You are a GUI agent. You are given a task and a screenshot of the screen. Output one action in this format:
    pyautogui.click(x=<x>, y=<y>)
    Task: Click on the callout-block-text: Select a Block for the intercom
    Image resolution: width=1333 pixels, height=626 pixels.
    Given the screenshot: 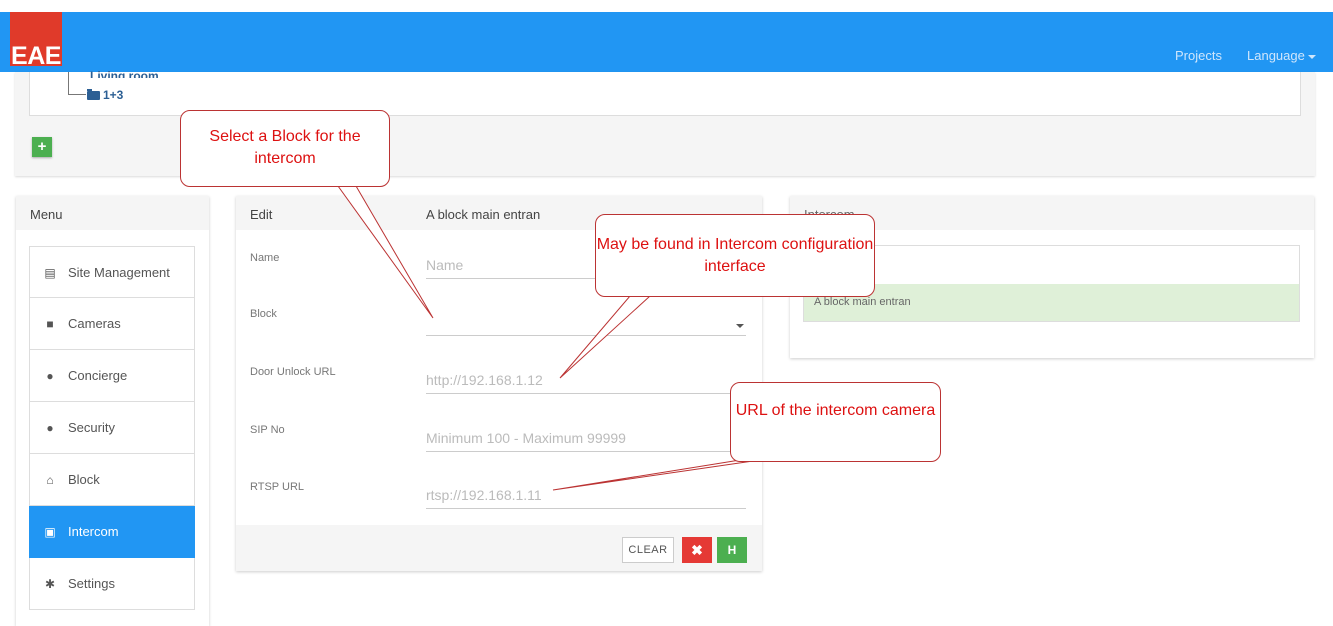 What is the action you would take?
    pyautogui.click(x=285, y=147)
    